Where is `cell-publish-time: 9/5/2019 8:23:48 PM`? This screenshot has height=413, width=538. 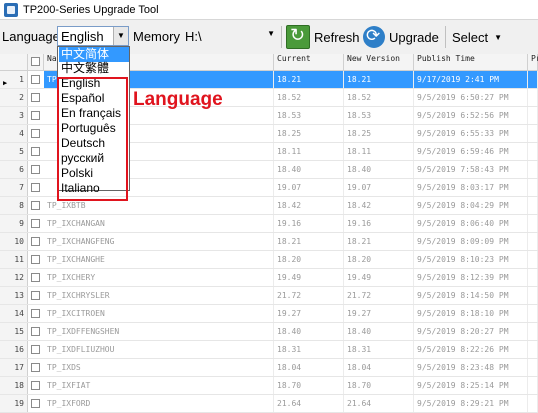 cell-publish-time: 9/5/2019 8:23:48 PM is located at coordinates (471, 367).